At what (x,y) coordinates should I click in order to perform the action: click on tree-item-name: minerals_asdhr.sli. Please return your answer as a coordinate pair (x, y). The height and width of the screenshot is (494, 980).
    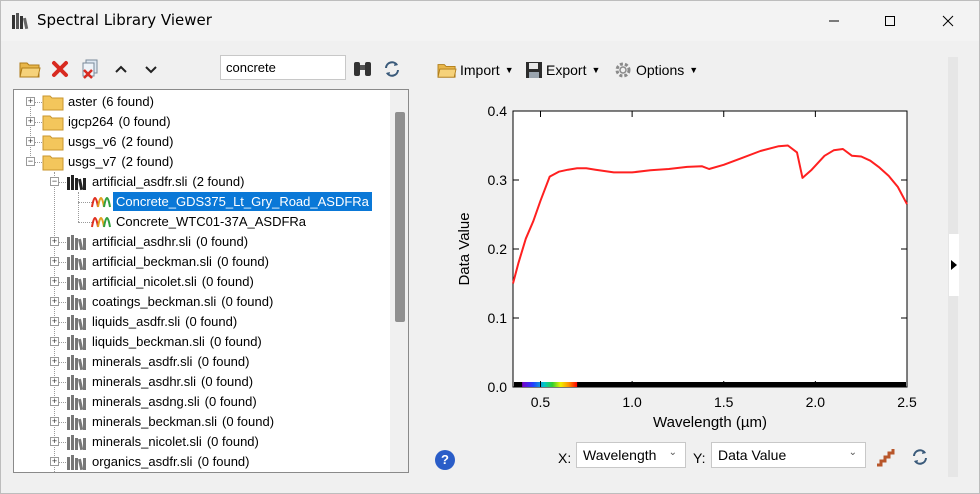
    Looking at the image, I should click on (144, 381).